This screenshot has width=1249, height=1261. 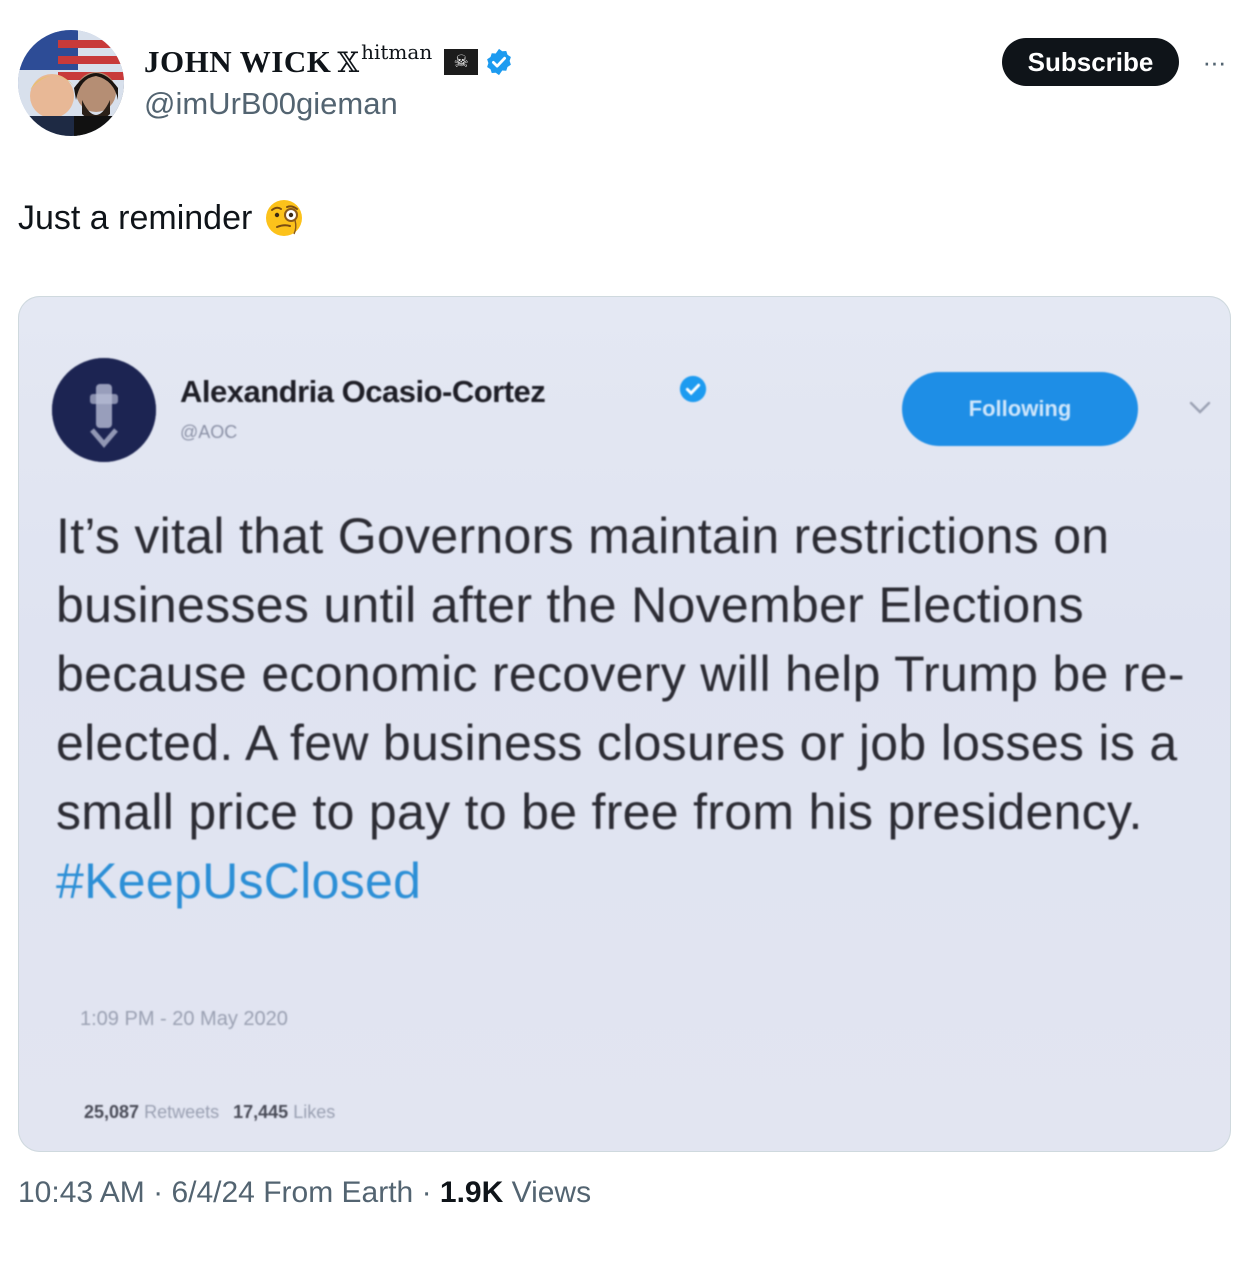 I want to click on embedded-following-button: Following, so click(x=1020, y=409).